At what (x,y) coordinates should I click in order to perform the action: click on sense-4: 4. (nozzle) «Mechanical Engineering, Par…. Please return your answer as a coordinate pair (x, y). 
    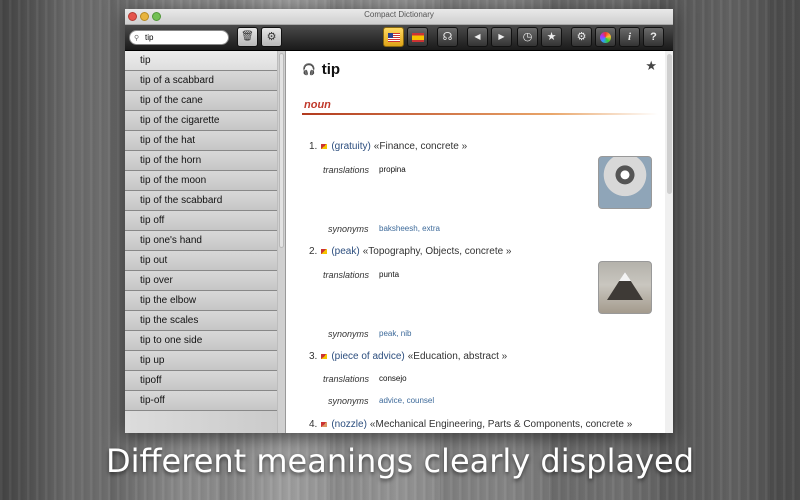
    Looking at the image, I should click on (470, 424).